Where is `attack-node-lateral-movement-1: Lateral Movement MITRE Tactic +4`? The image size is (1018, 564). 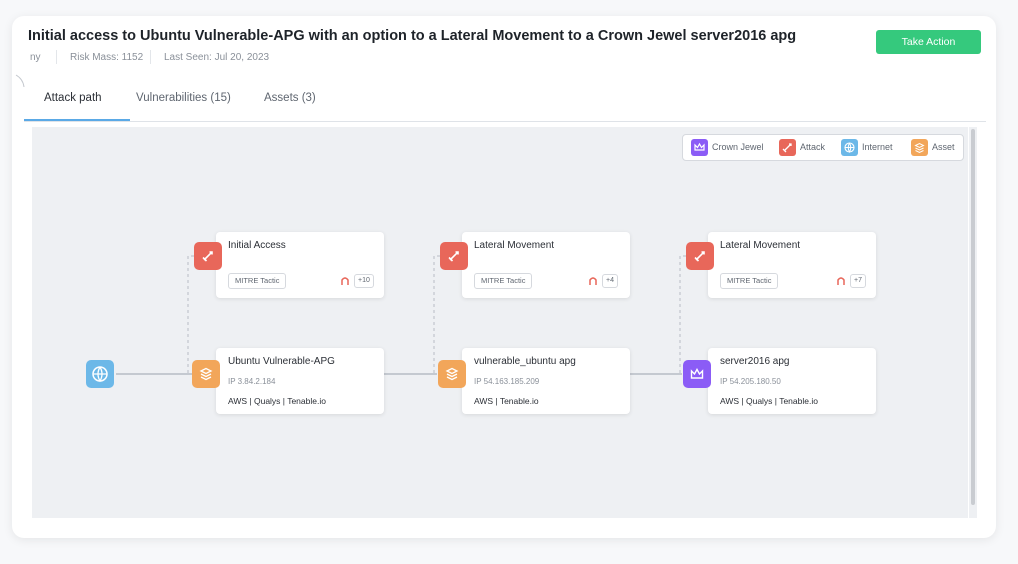
attack-node-lateral-movement-1: Lateral Movement MITRE Tactic +4 is located at coordinates (546, 265).